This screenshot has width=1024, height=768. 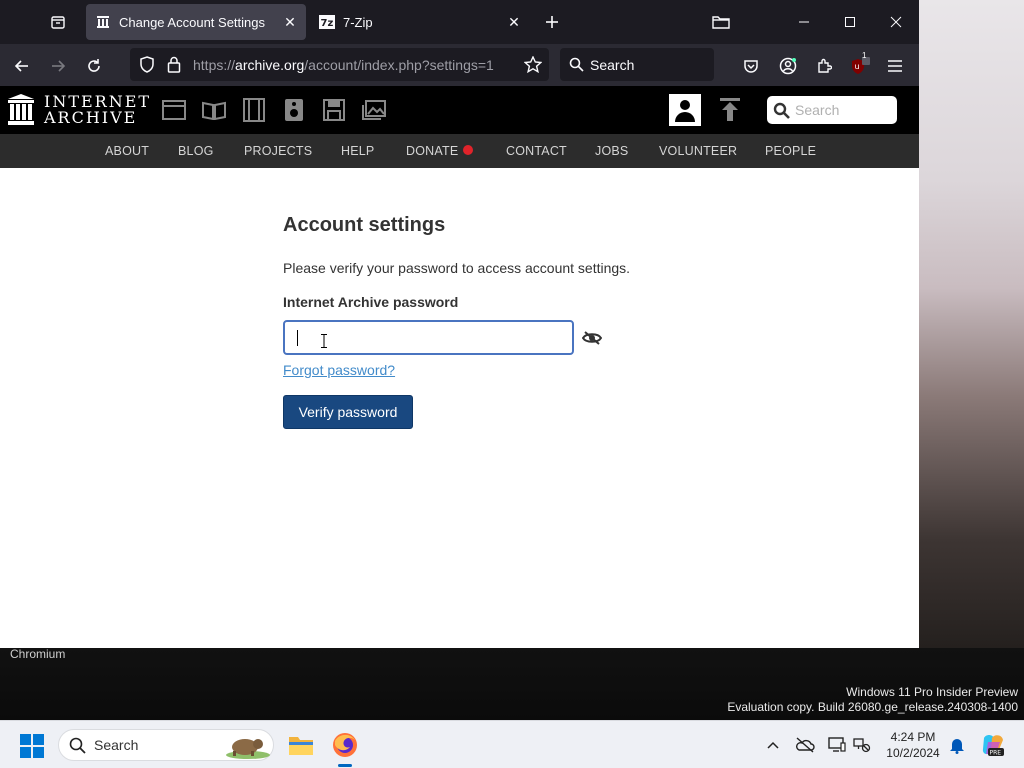 What do you see at coordinates (611, 151) in the screenshot?
I see `subnav-jobs: JOBS` at bounding box center [611, 151].